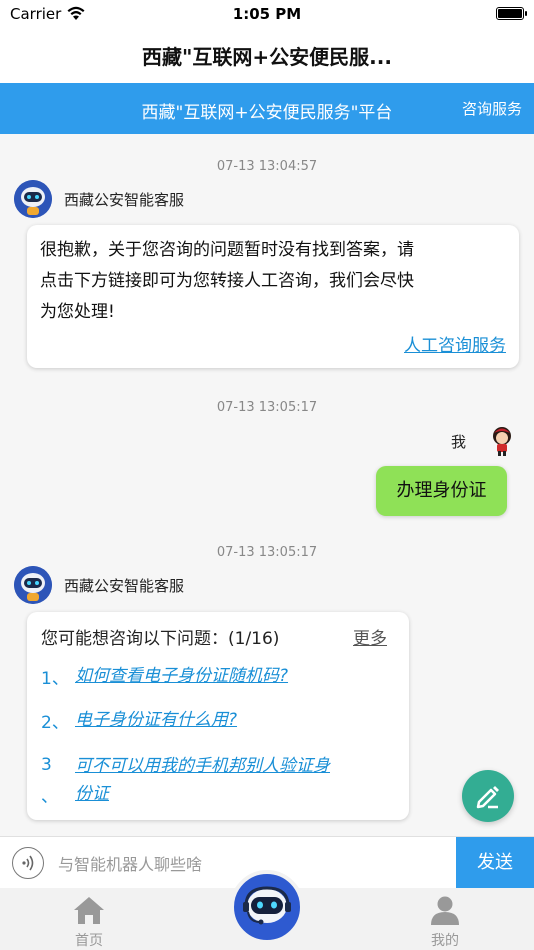 This screenshot has width=534, height=950. I want to click on user-message-bubble: 办理身份证, so click(441, 491).